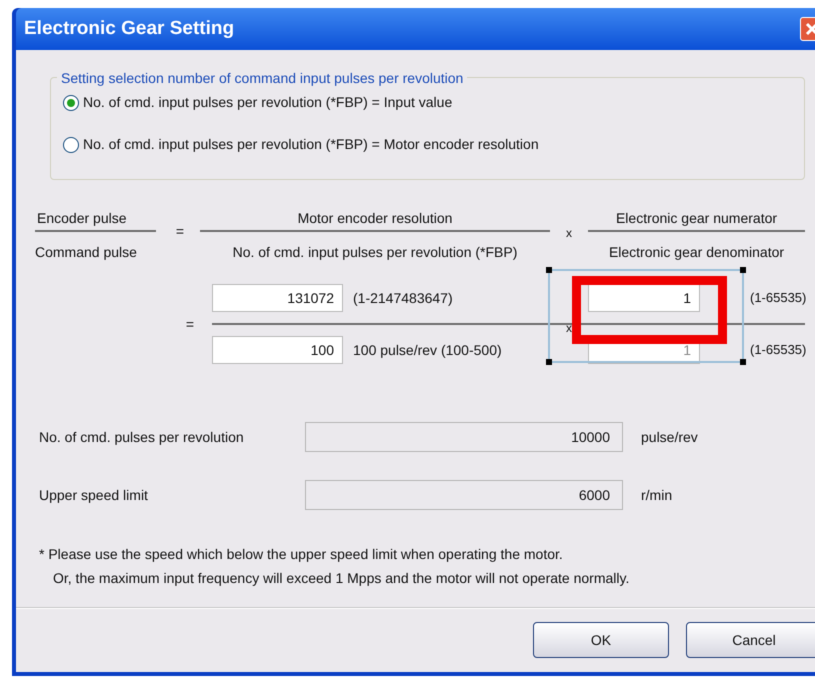 Image resolution: width=815 pixels, height=683 pixels. Describe the element at coordinates (375, 218) in the screenshot. I see `formula-label: Motor encoder resolution` at that location.